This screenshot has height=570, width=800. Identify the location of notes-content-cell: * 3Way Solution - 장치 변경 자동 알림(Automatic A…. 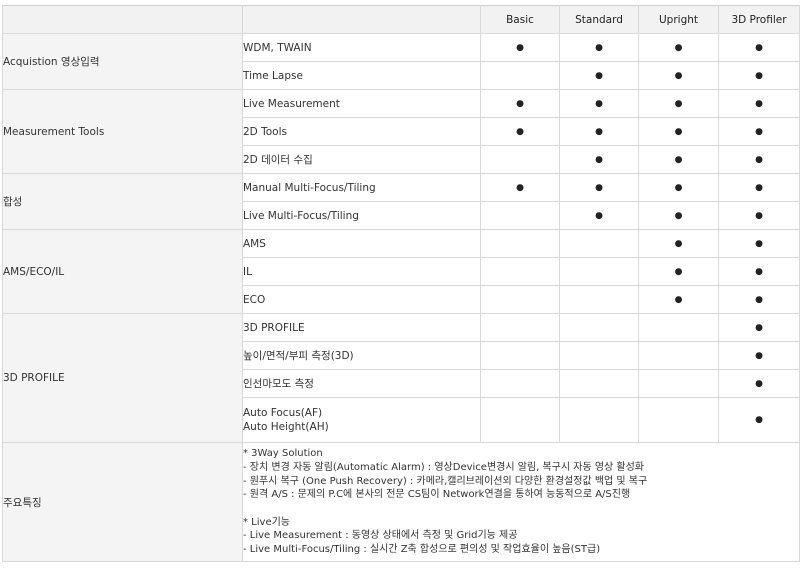
(521, 502).